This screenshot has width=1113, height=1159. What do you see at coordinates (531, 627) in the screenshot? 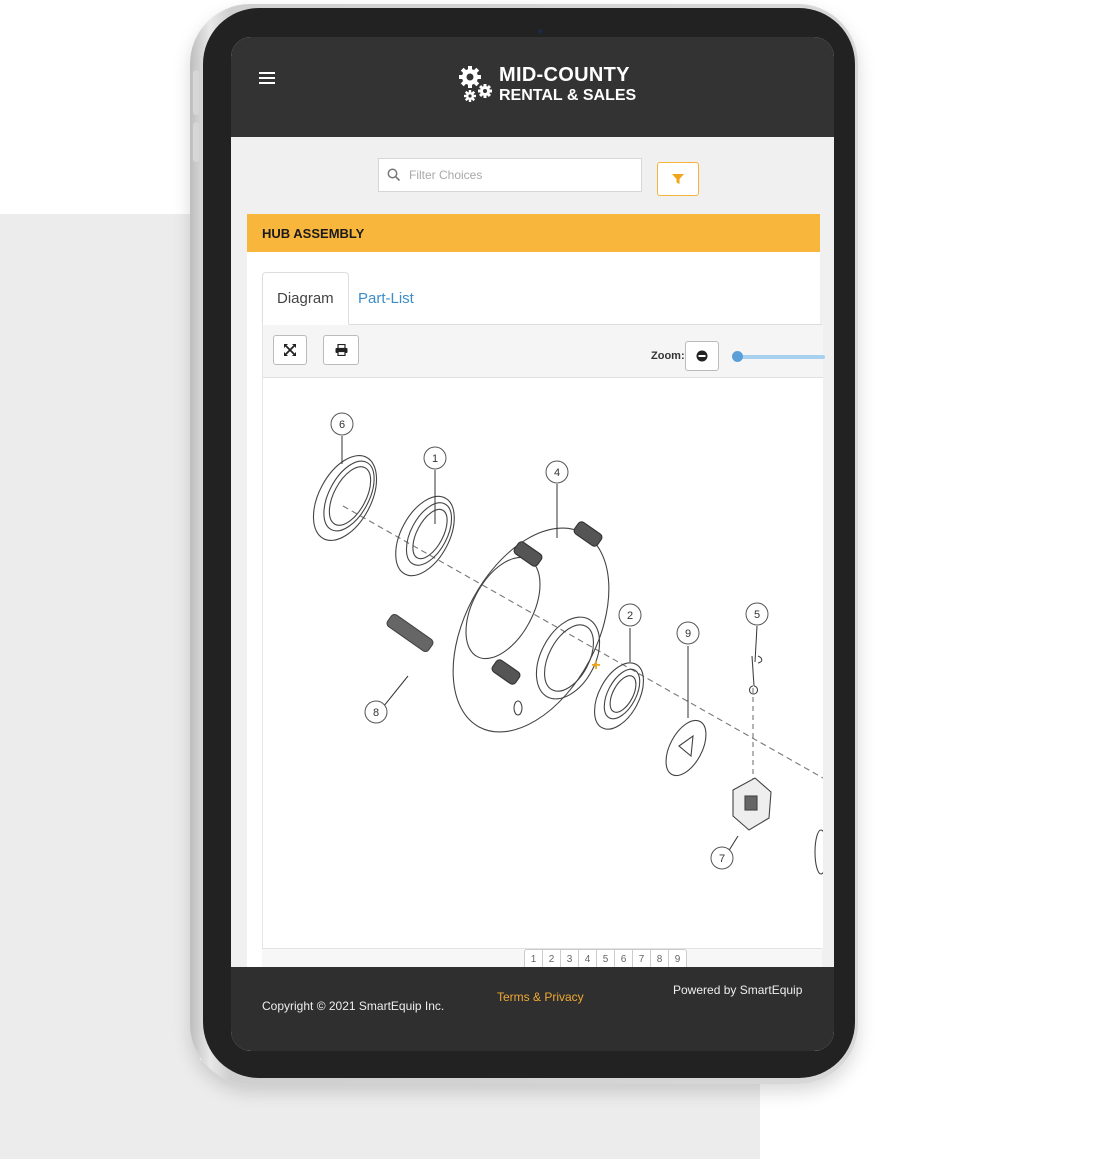
I see `part-hub` at bounding box center [531, 627].